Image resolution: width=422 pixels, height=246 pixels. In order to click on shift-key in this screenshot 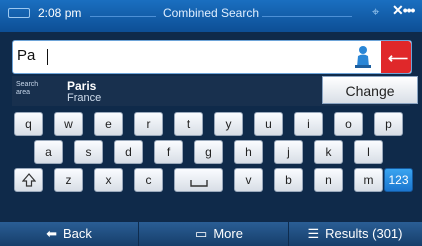, I will do `click(28, 180)`.